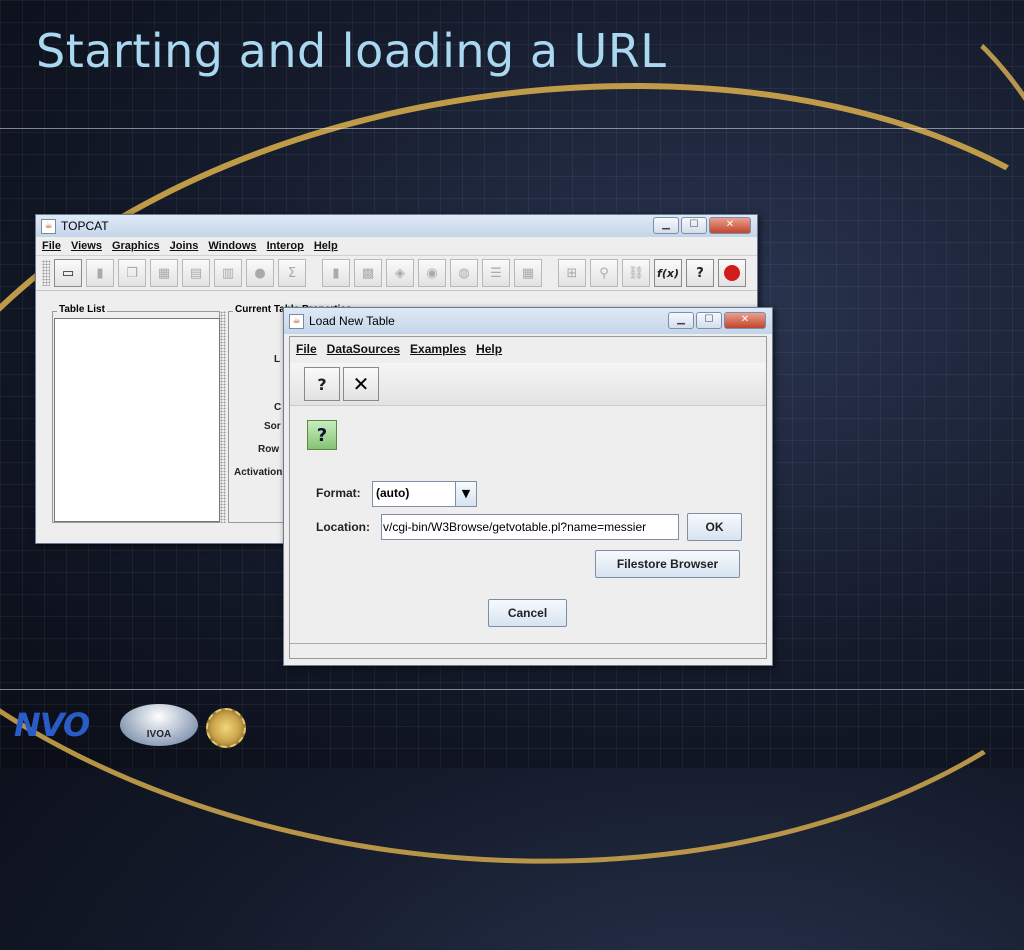  Describe the element at coordinates (636, 273) in the screenshot. I see `link-icon: ⛓` at that location.